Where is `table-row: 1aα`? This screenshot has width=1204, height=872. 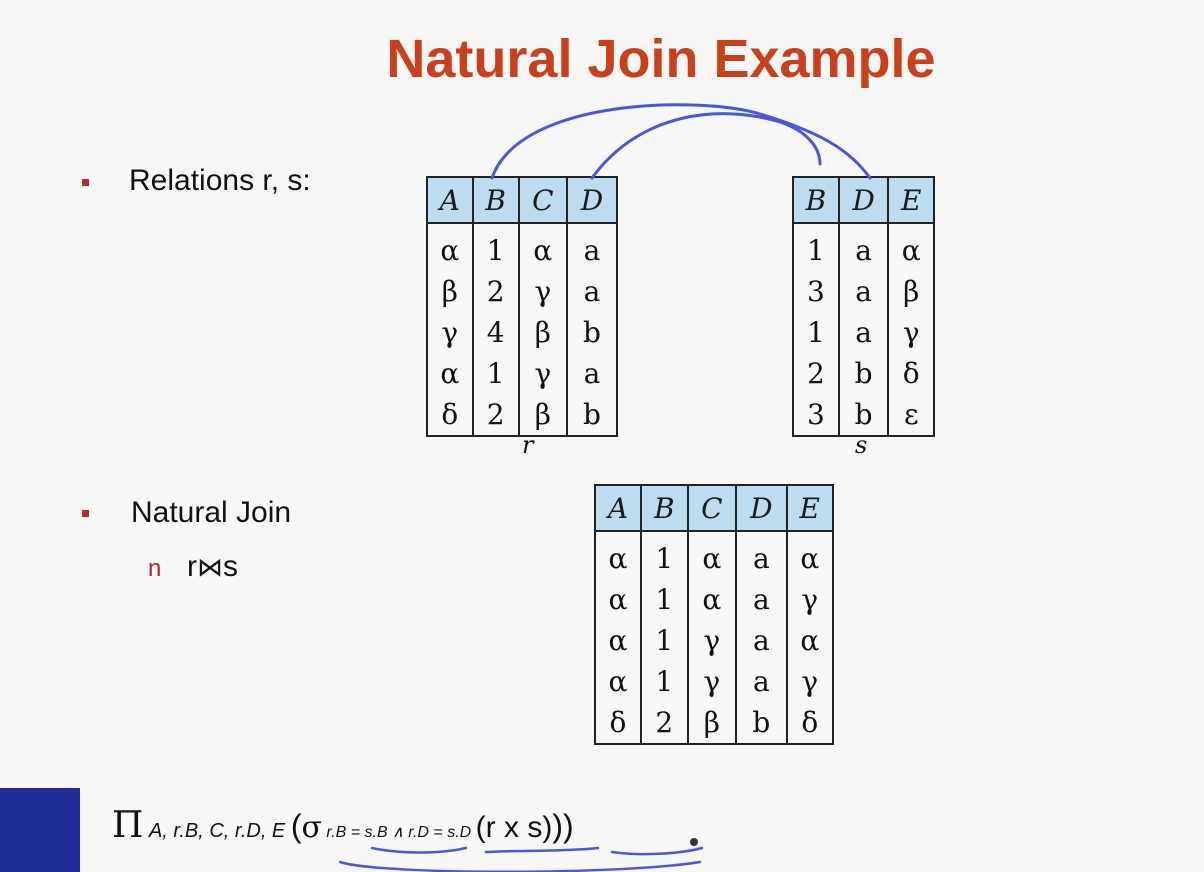
table-row: 1aα is located at coordinates (863, 247).